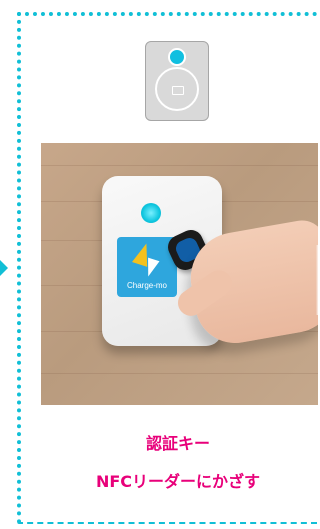 This screenshot has height=529, width=320. I want to click on caption-line-2: NFCリーダーにかざす, so click(178, 481).